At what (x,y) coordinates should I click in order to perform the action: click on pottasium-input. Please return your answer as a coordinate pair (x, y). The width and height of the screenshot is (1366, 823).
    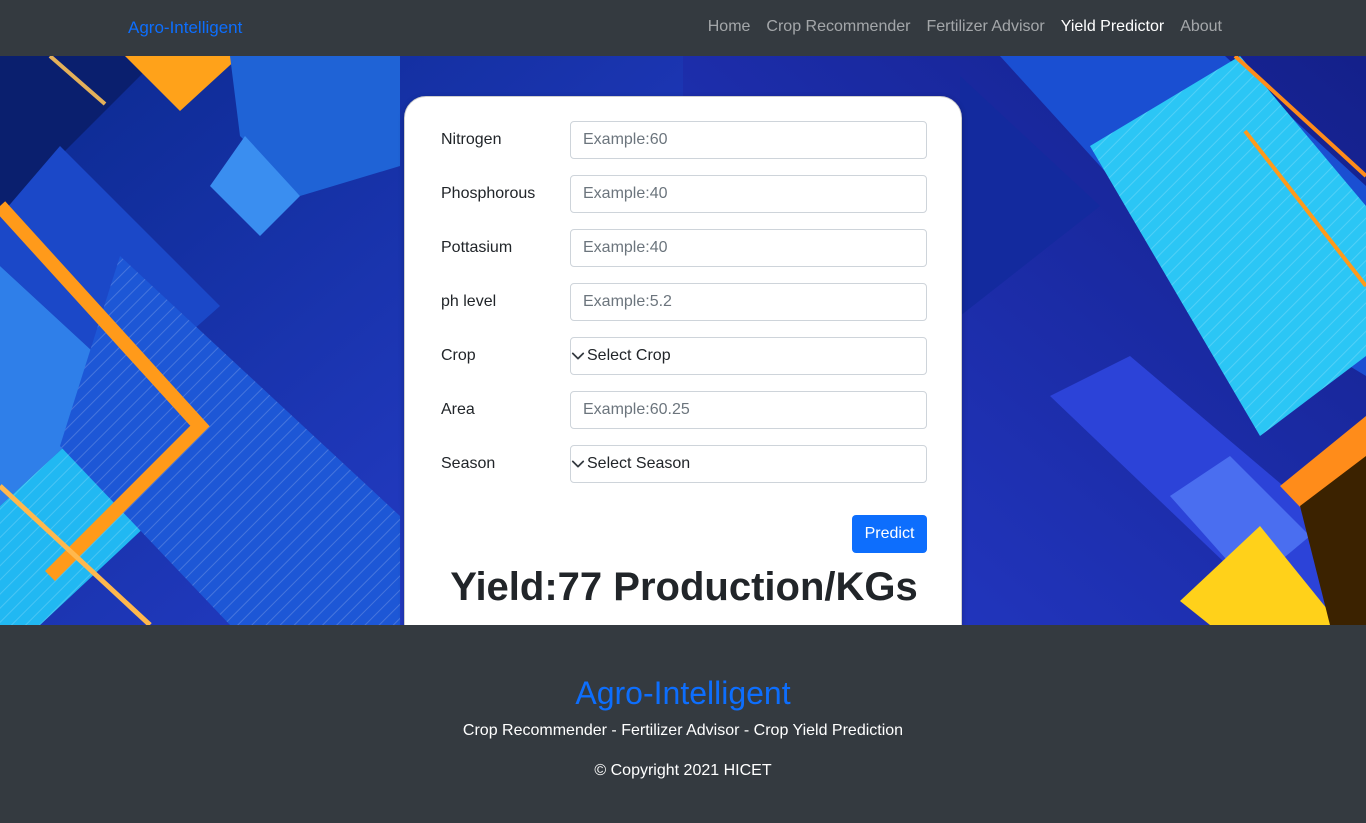
    Looking at the image, I should click on (748, 248).